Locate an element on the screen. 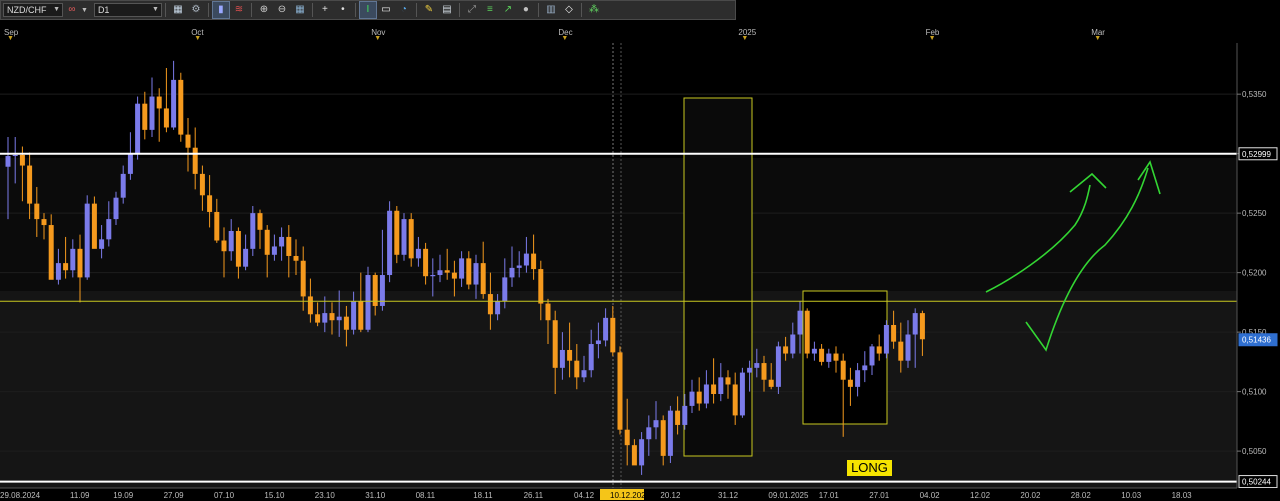 This screenshot has width=1280, height=501. objects-icon: ◔ is located at coordinates (404, 10).